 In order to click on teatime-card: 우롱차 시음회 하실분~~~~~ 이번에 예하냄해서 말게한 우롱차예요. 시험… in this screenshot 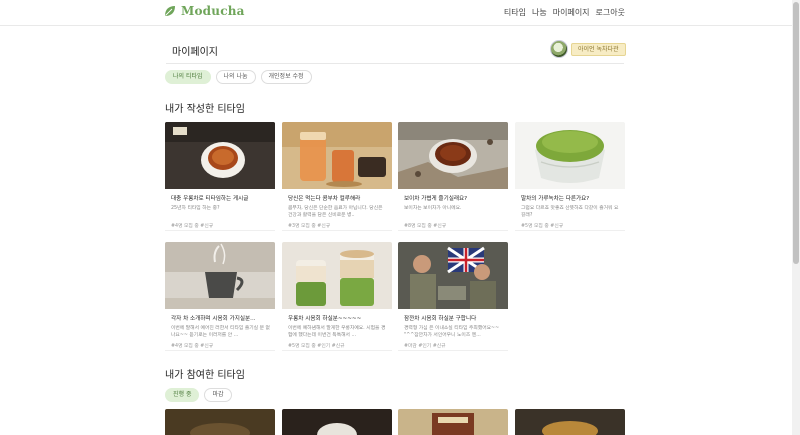, I will do `click(337, 297)`.